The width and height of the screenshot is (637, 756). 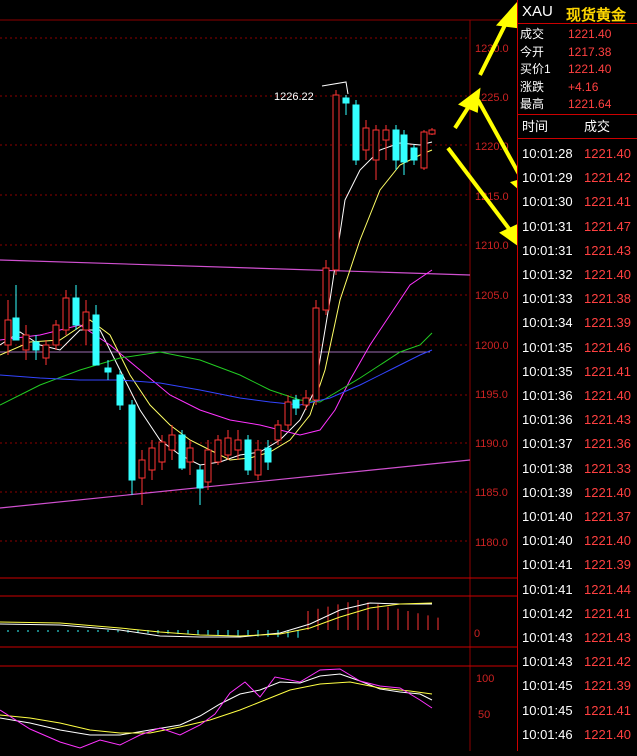 What do you see at coordinates (590, 51) in the screenshot?
I see `quote-value: 1217.38` at bounding box center [590, 51].